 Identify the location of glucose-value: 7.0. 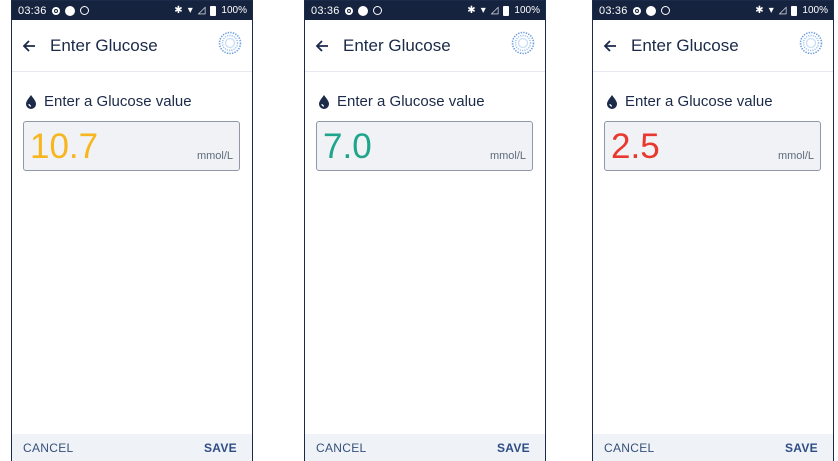
(347, 146).